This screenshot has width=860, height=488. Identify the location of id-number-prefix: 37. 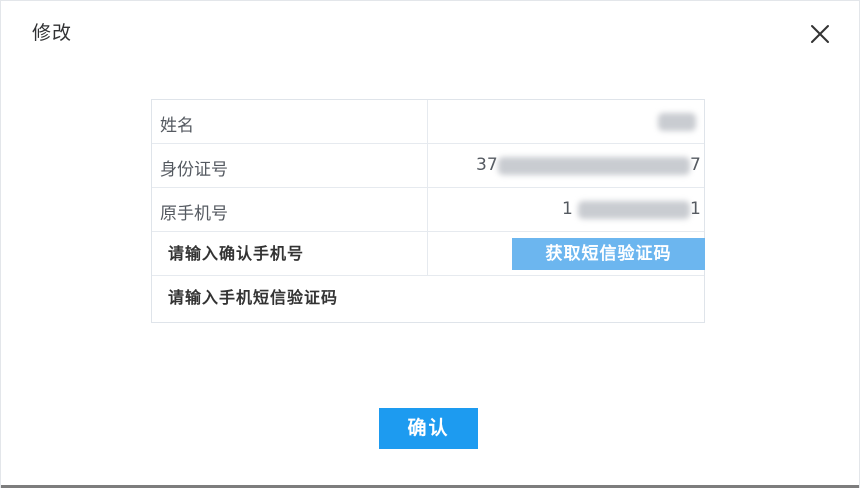
(487, 165).